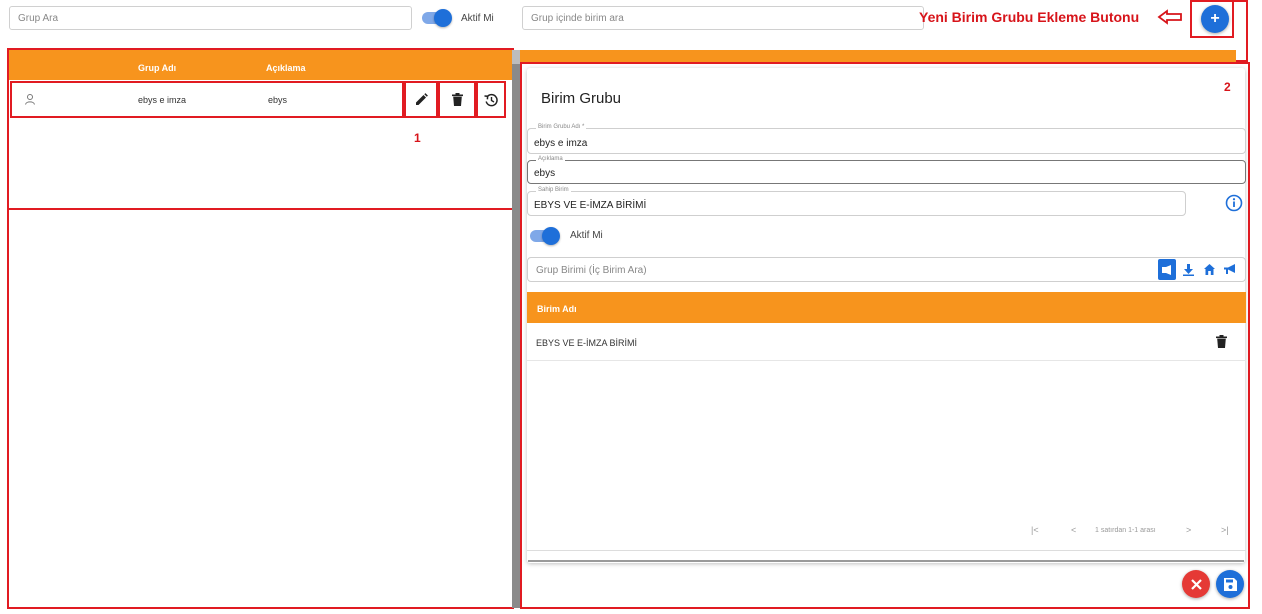 Image resolution: width=1262 pixels, height=614 pixels. What do you see at coordinates (553, 190) in the screenshot?
I see `owner-unit-label: Sahip Birim` at bounding box center [553, 190].